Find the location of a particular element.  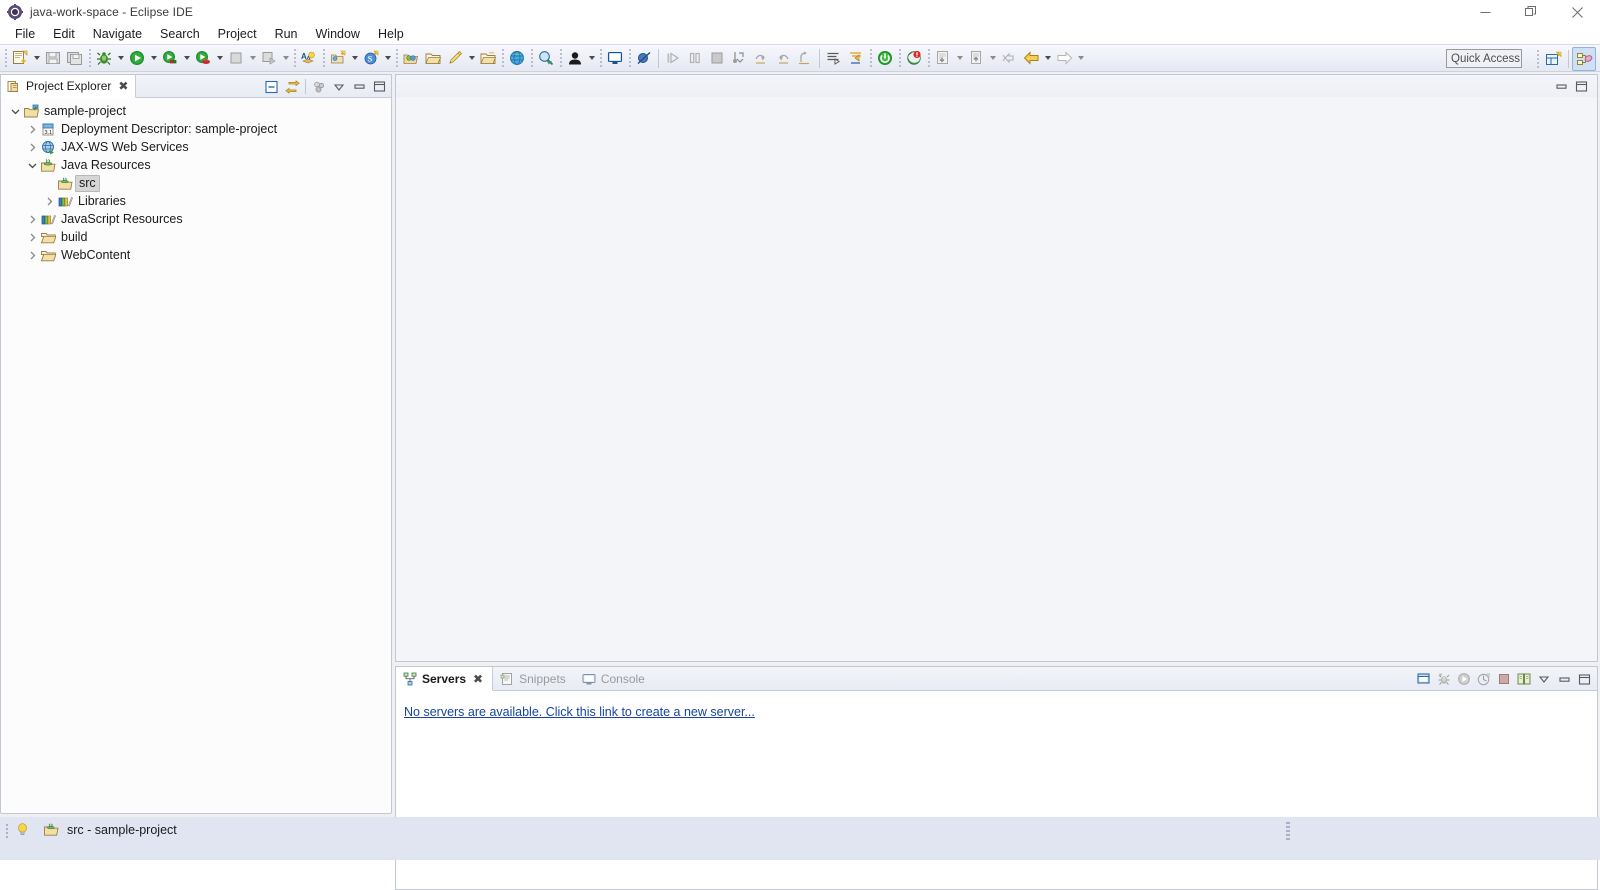

new-class-button: S is located at coordinates (371, 58).